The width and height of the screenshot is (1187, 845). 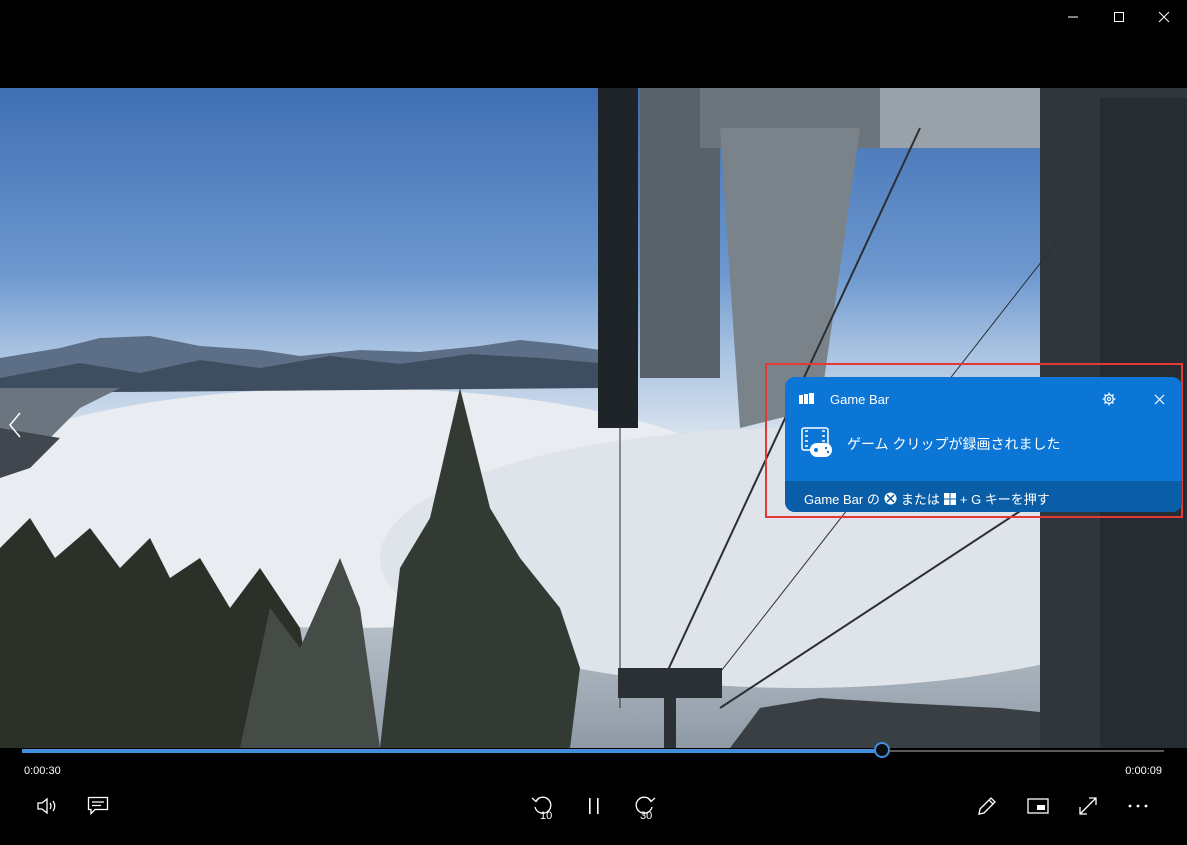 What do you see at coordinates (954, 444) in the screenshot?
I see `notification-message: ゲーム クリップが録画されました` at bounding box center [954, 444].